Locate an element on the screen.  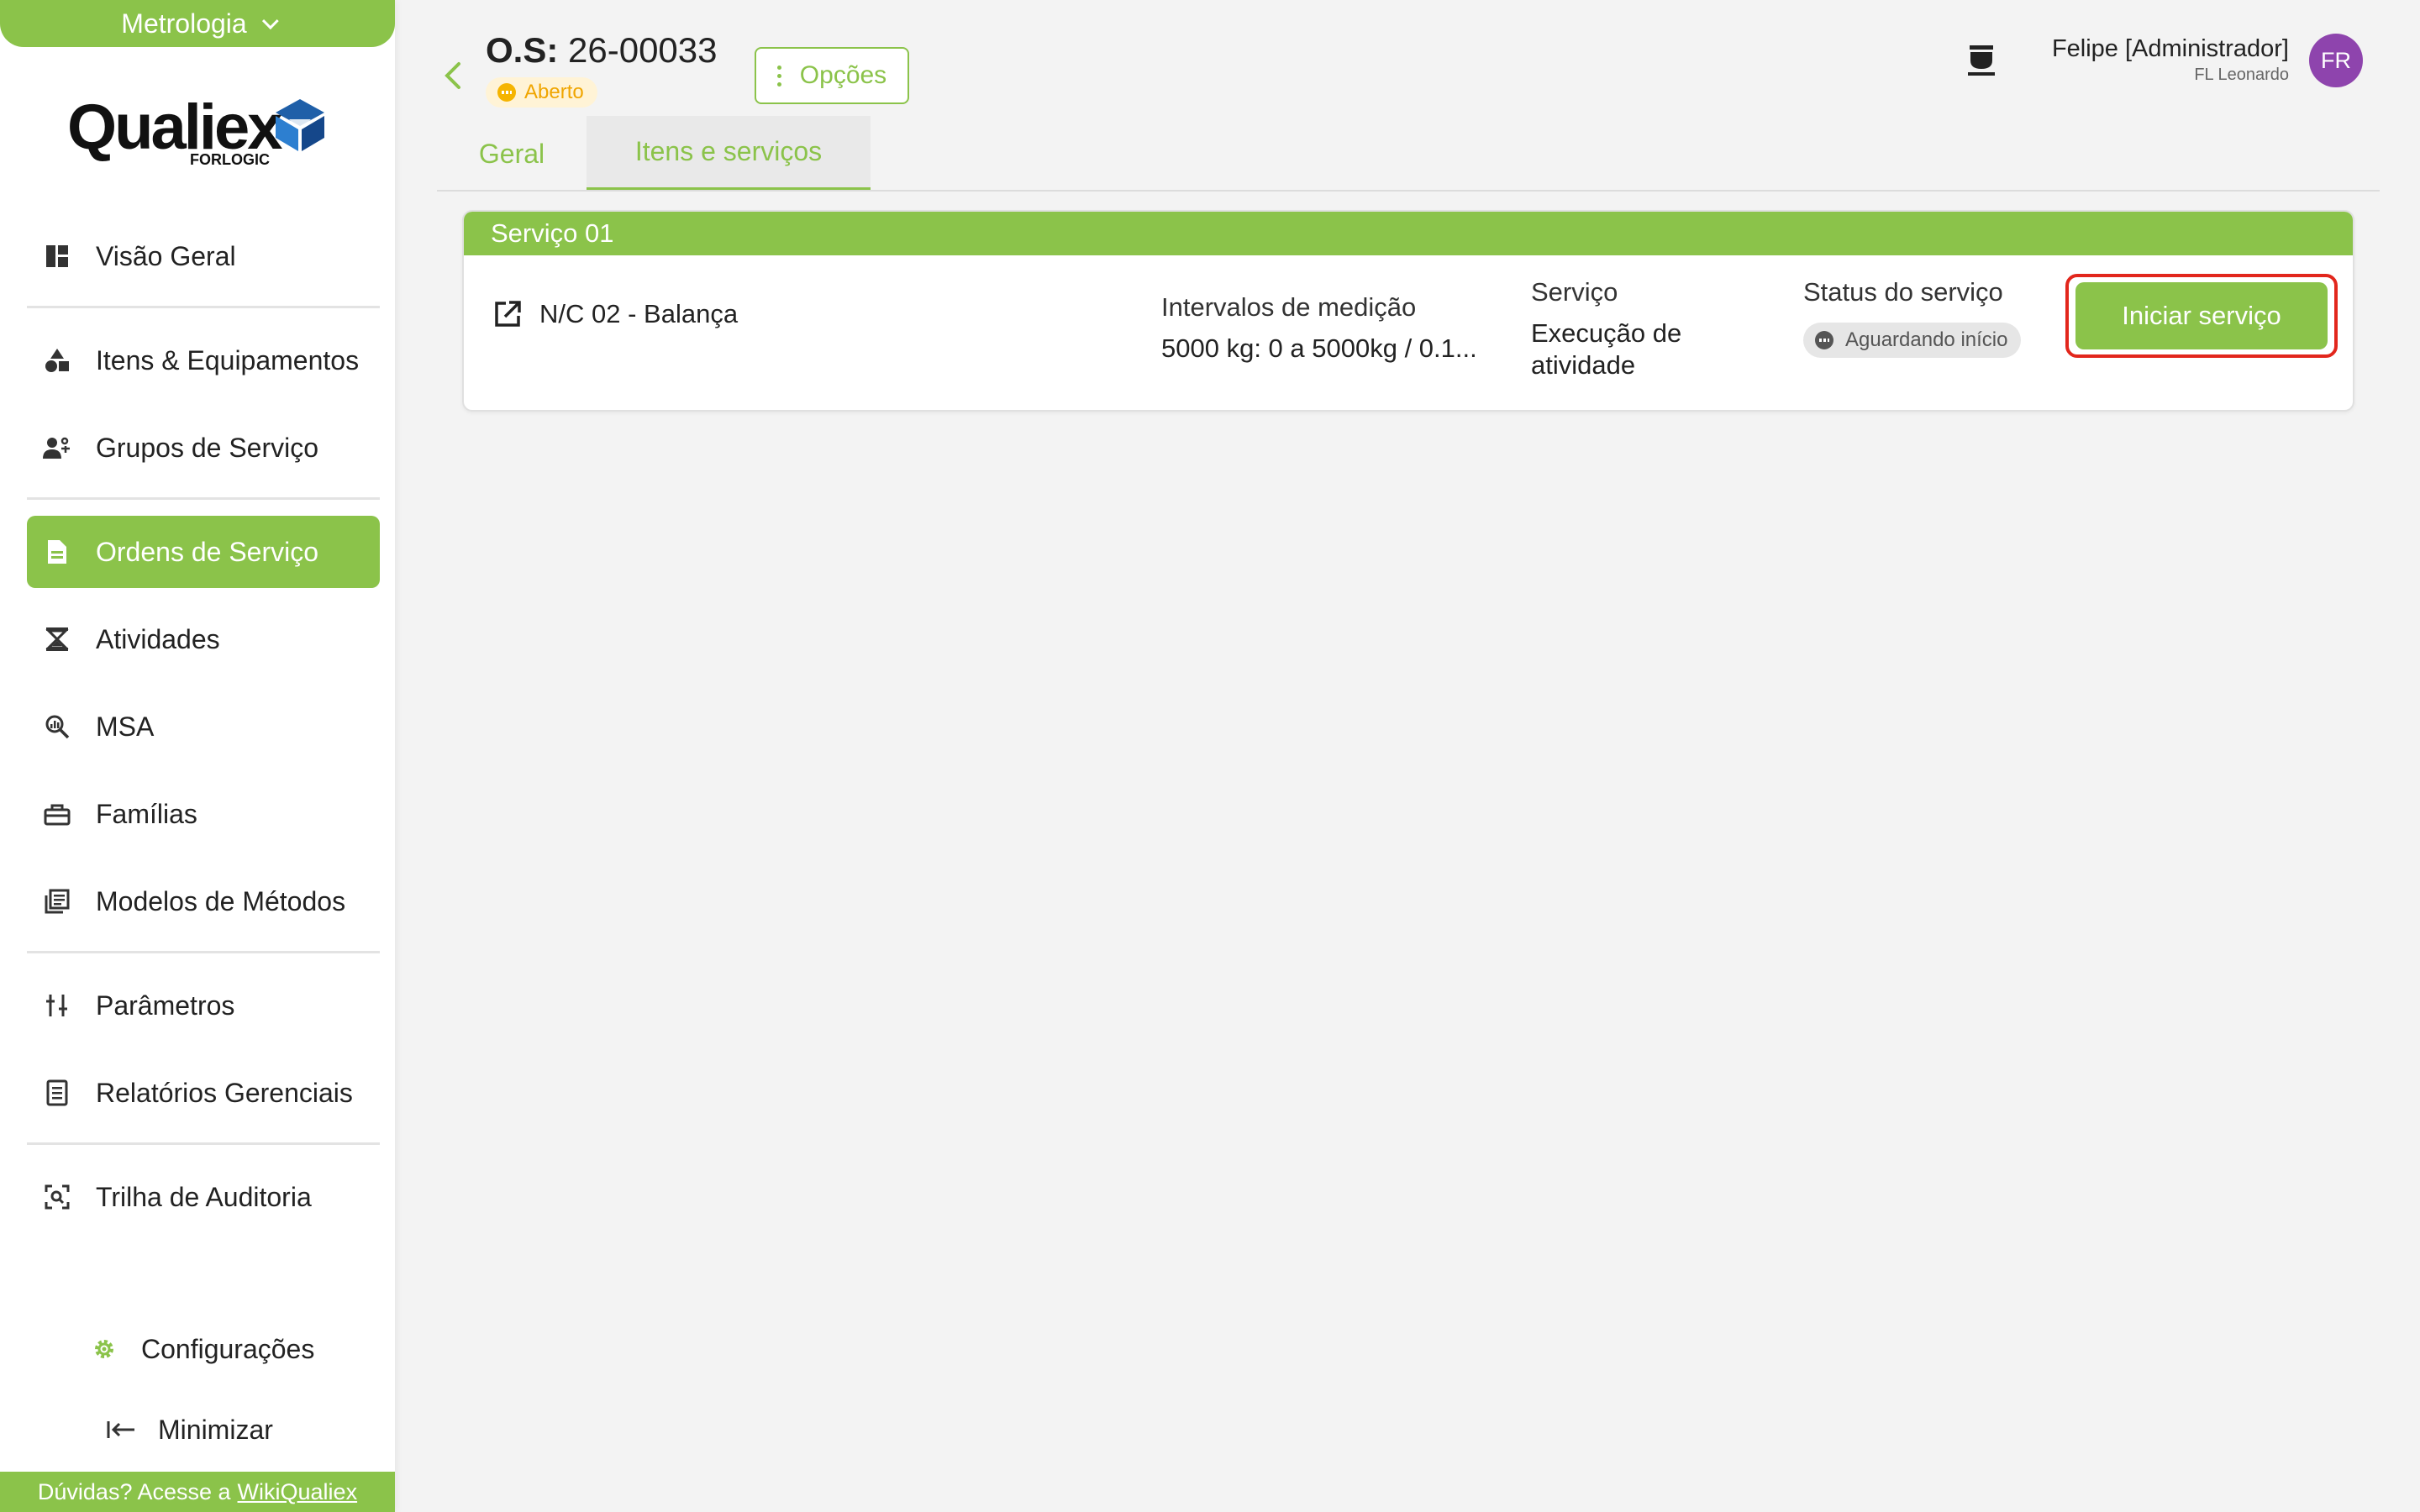
back-button is located at coordinates (452, 75).